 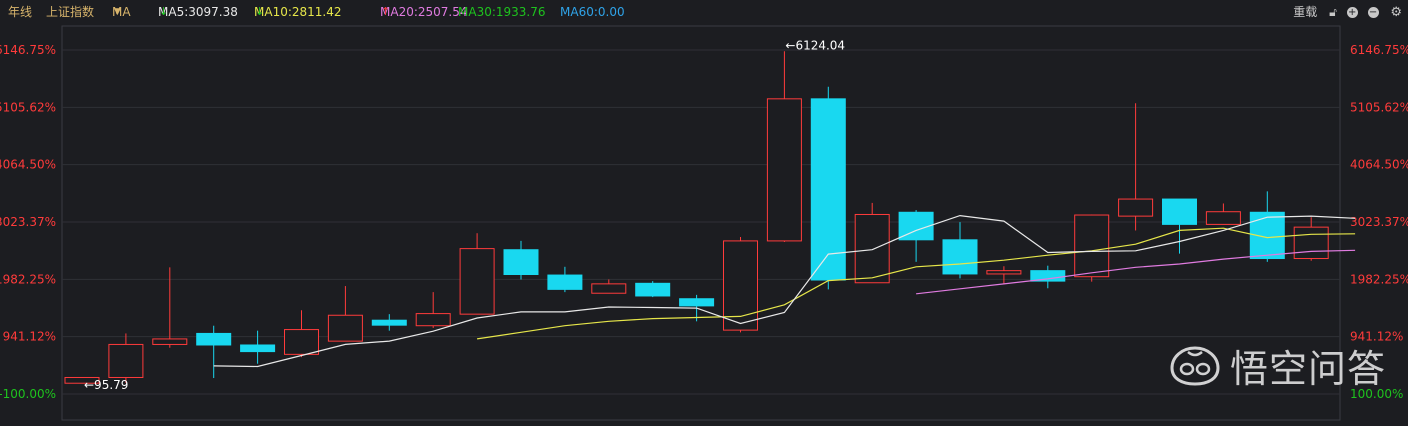 What do you see at coordinates (1333, 12) in the screenshot?
I see `lock-icon: 🔓︎` at bounding box center [1333, 12].